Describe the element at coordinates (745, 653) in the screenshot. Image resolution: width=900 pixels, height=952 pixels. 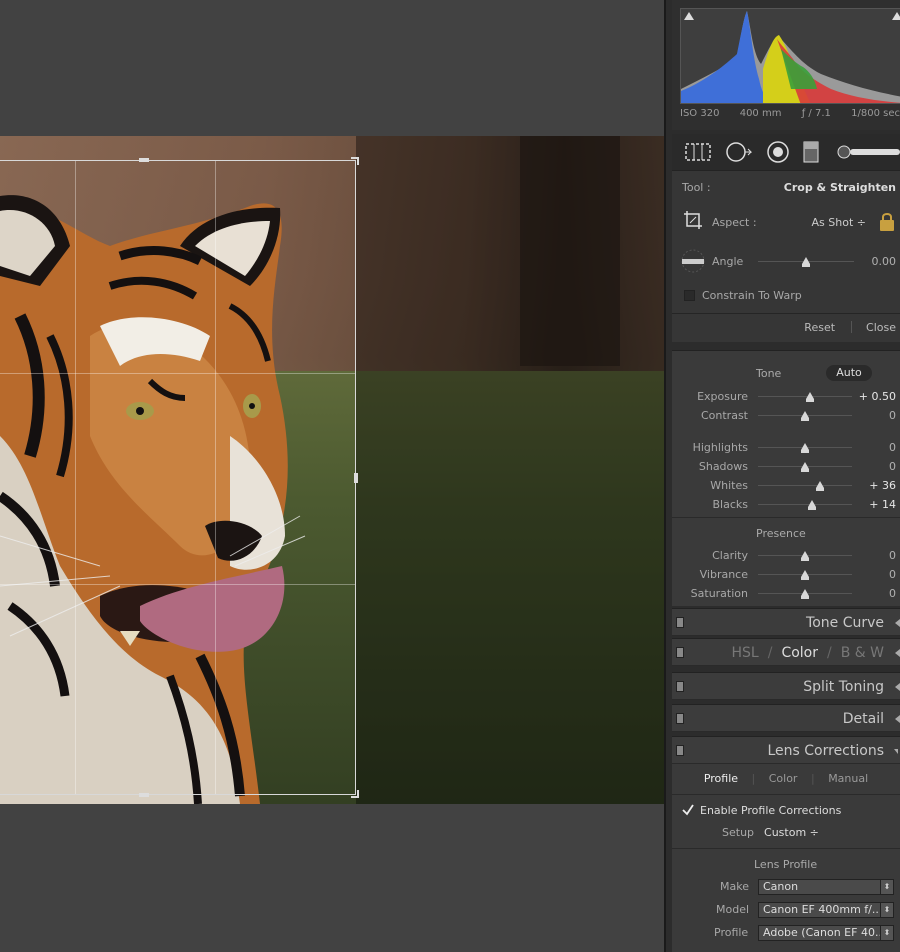
I see `tab-hsl: HSL` at that location.